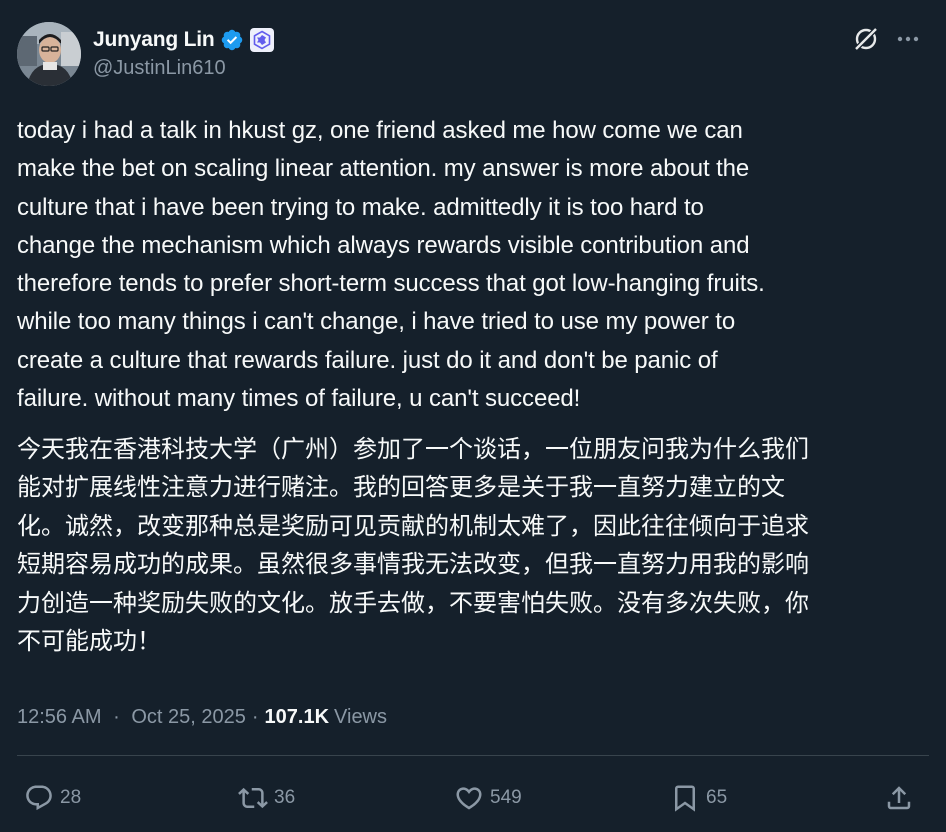 The width and height of the screenshot is (946, 832). What do you see at coordinates (506, 797) in the screenshot?
I see `like-count: 549` at bounding box center [506, 797].